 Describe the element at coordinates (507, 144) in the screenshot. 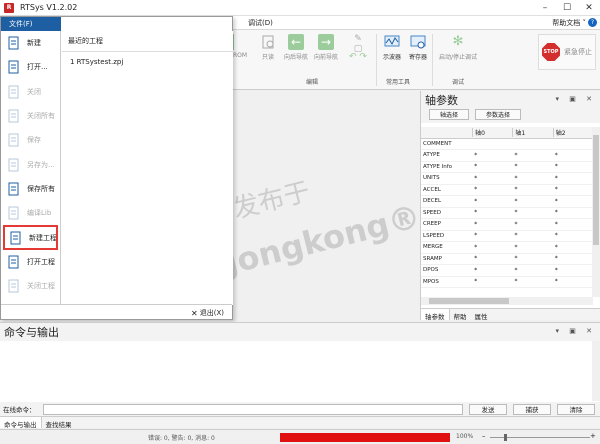

I see `table-row: COMMENT` at that location.